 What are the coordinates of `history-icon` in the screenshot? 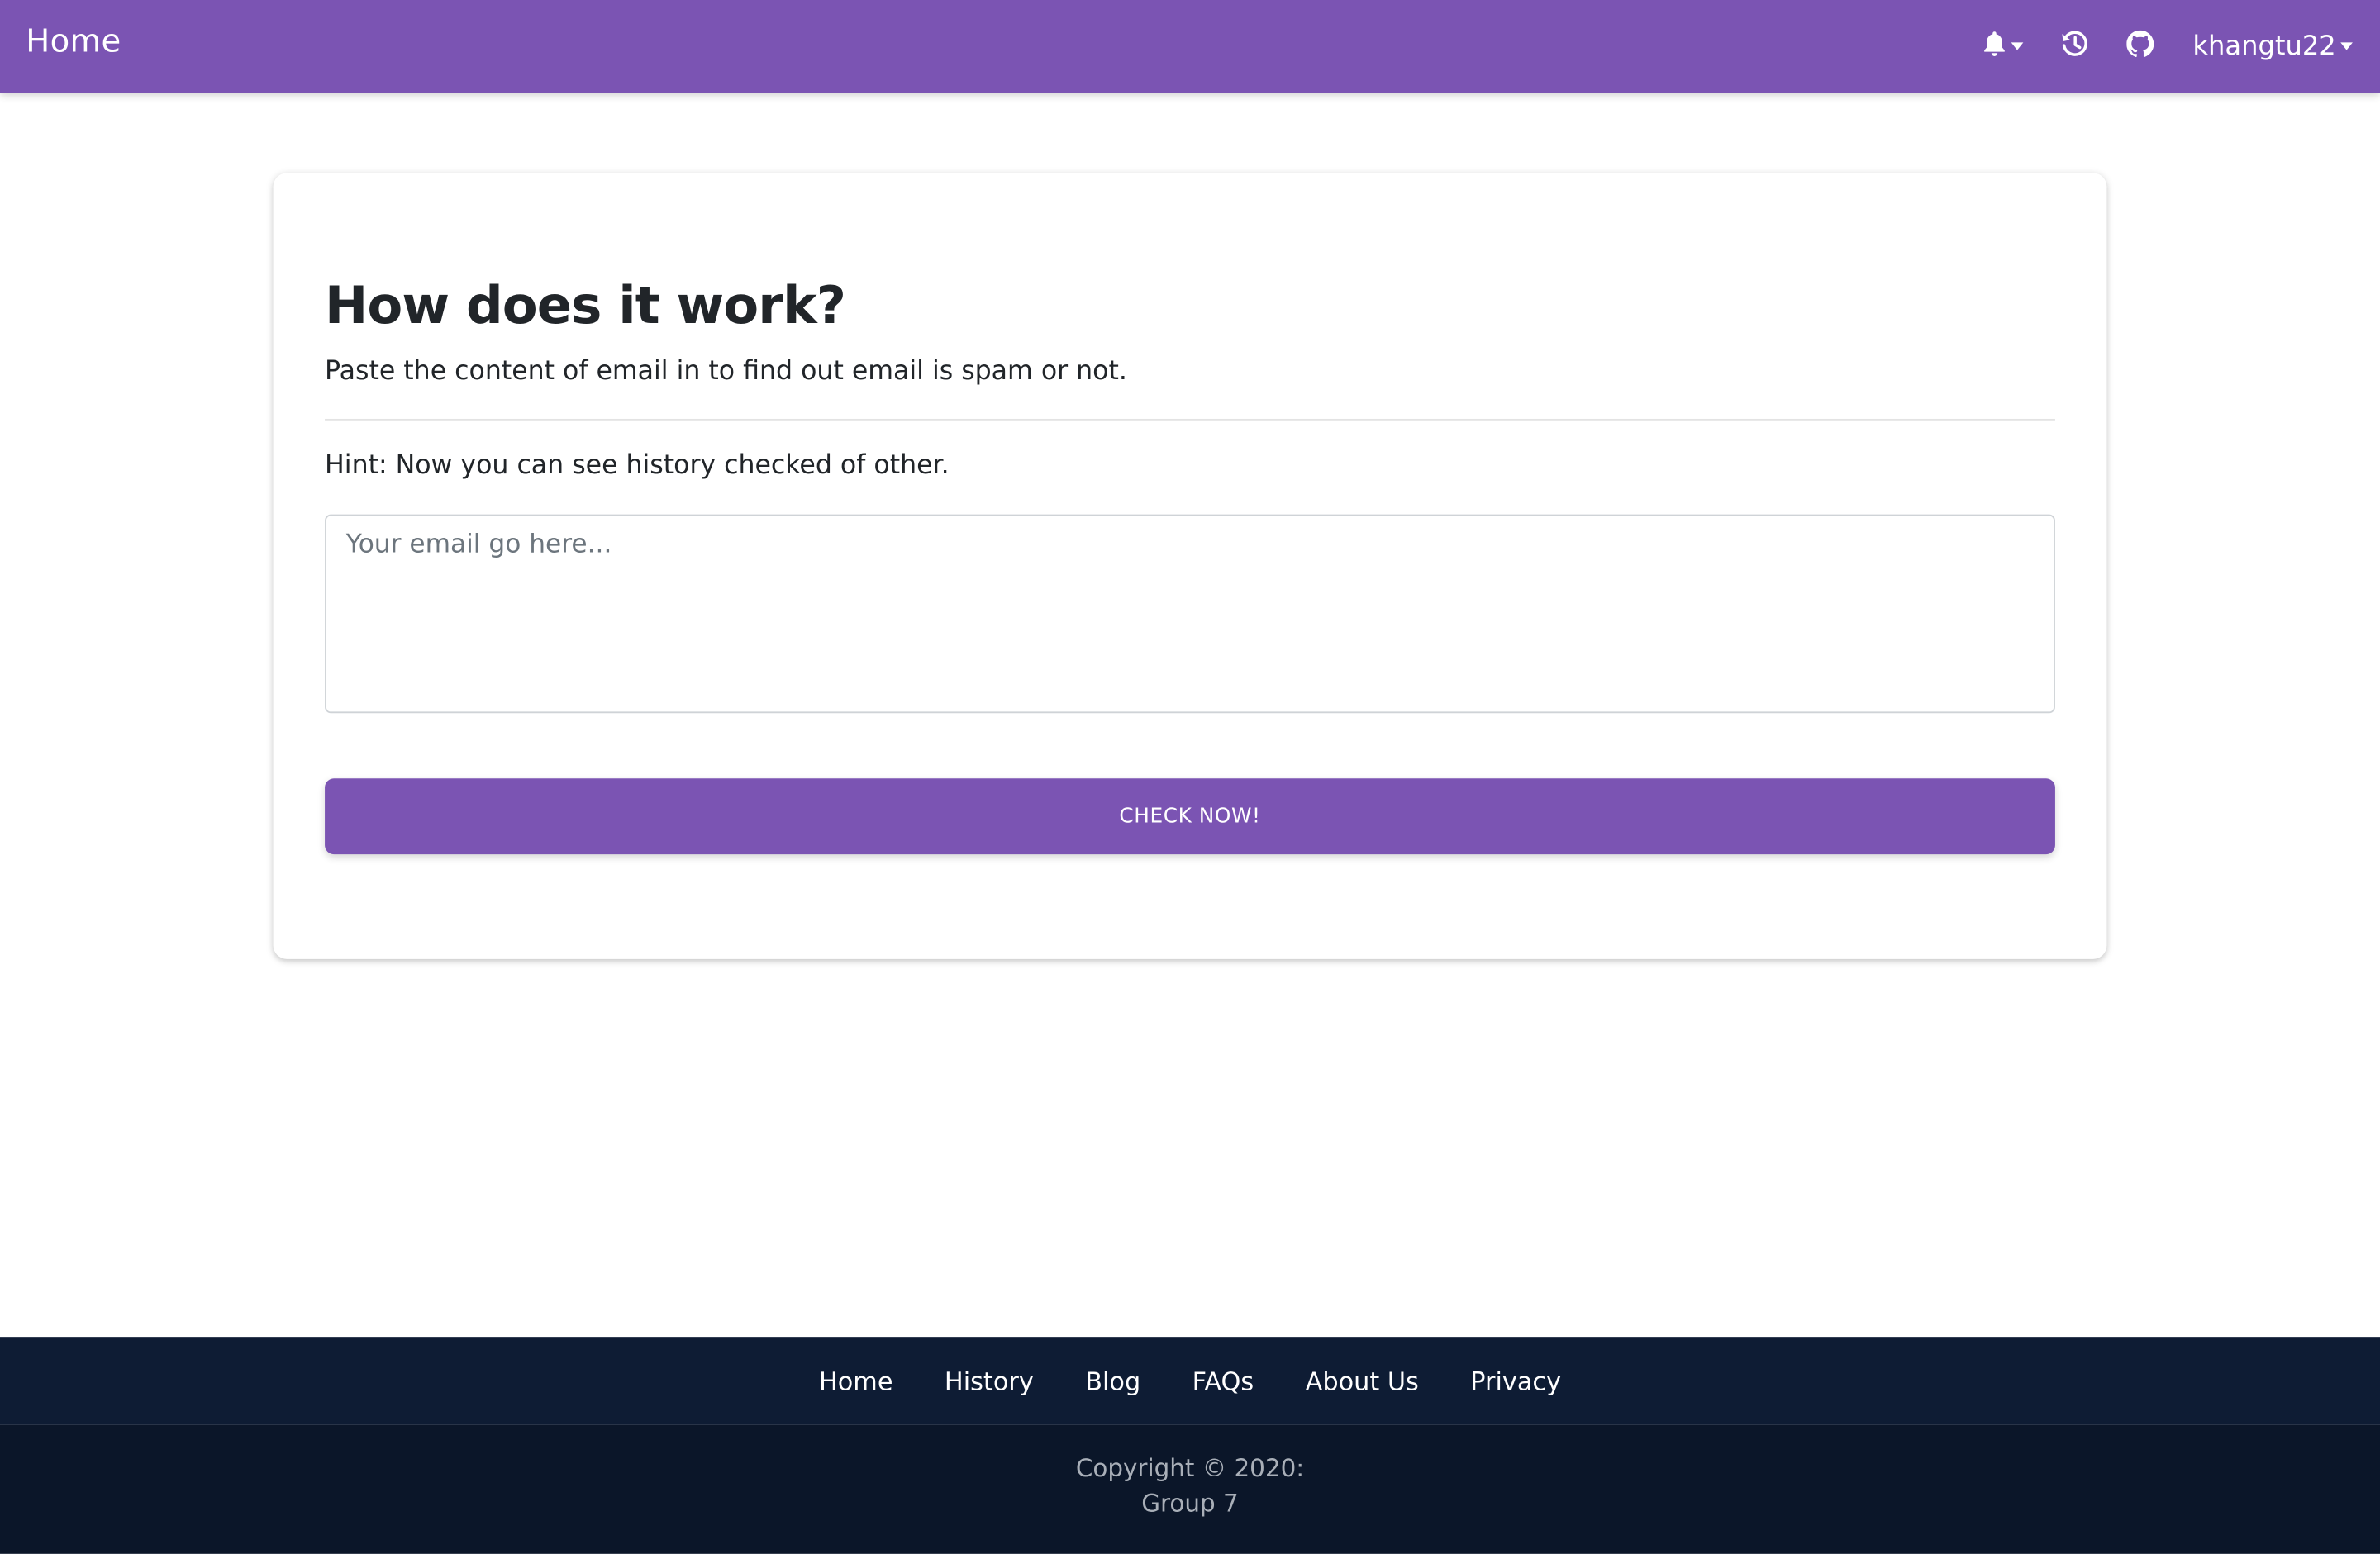 It's located at (2074, 46).